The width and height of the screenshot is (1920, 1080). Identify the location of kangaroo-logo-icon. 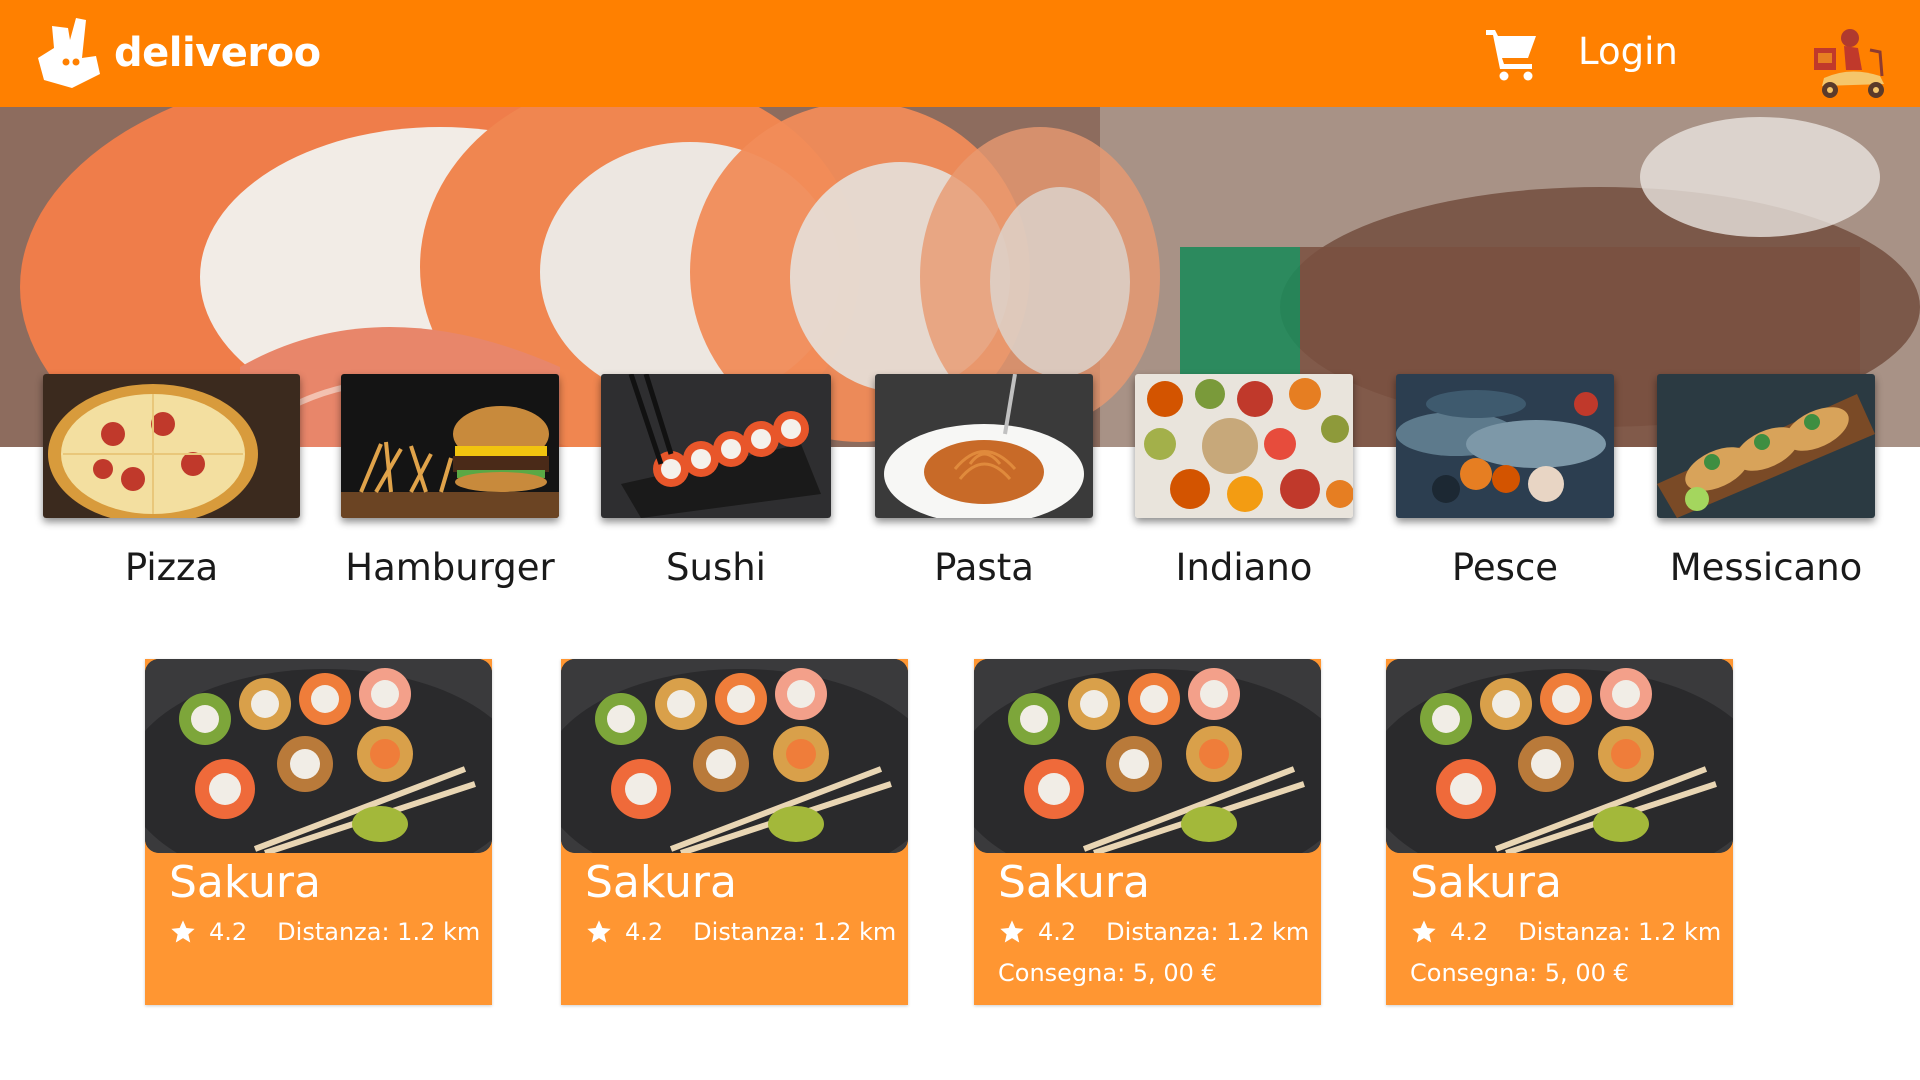
(69, 53).